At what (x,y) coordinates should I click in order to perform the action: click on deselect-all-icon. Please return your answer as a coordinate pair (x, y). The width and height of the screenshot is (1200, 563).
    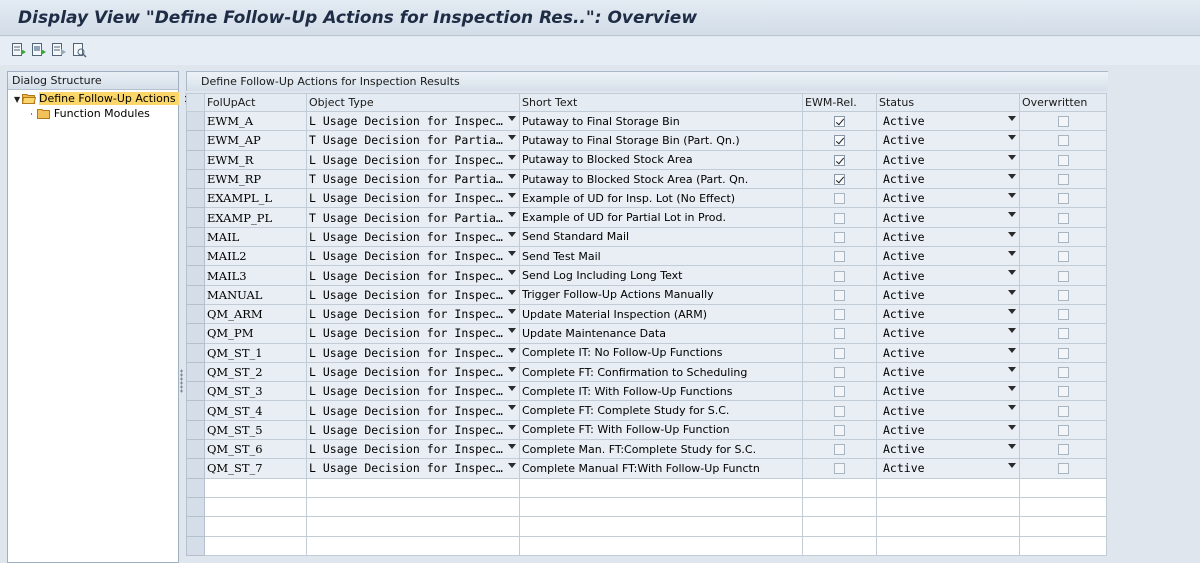
    Looking at the image, I should click on (59, 50).